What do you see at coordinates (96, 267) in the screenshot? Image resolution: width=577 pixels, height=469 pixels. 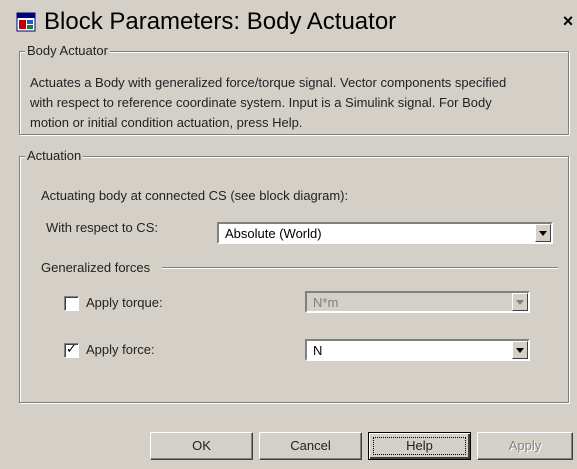 I see `generalized-forces-label: Generalized forces` at bounding box center [96, 267].